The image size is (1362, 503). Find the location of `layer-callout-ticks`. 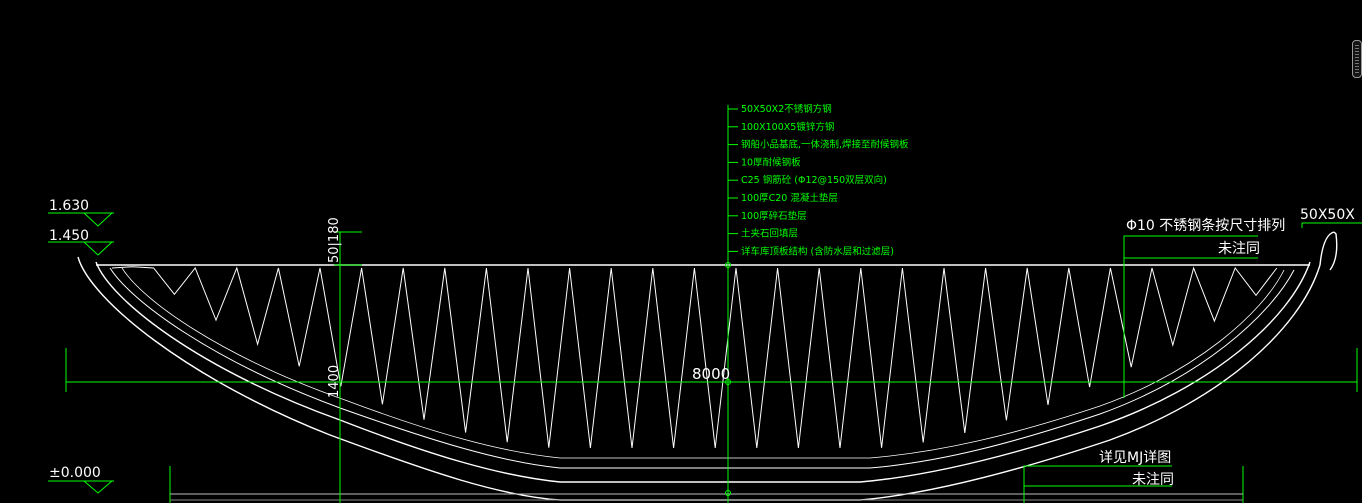

layer-callout-ticks is located at coordinates (733, 180).